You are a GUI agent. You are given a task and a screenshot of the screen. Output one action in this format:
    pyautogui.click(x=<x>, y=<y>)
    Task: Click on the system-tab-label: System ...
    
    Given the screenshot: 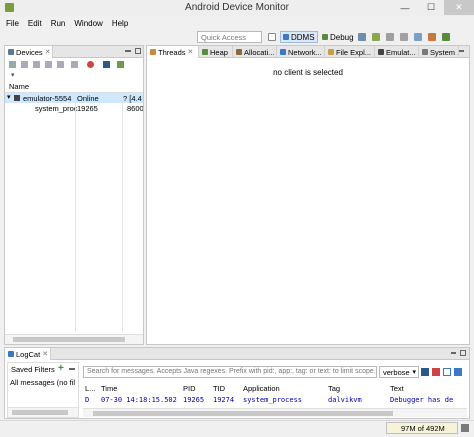 What is the action you would take?
    pyautogui.click(x=444, y=52)
    